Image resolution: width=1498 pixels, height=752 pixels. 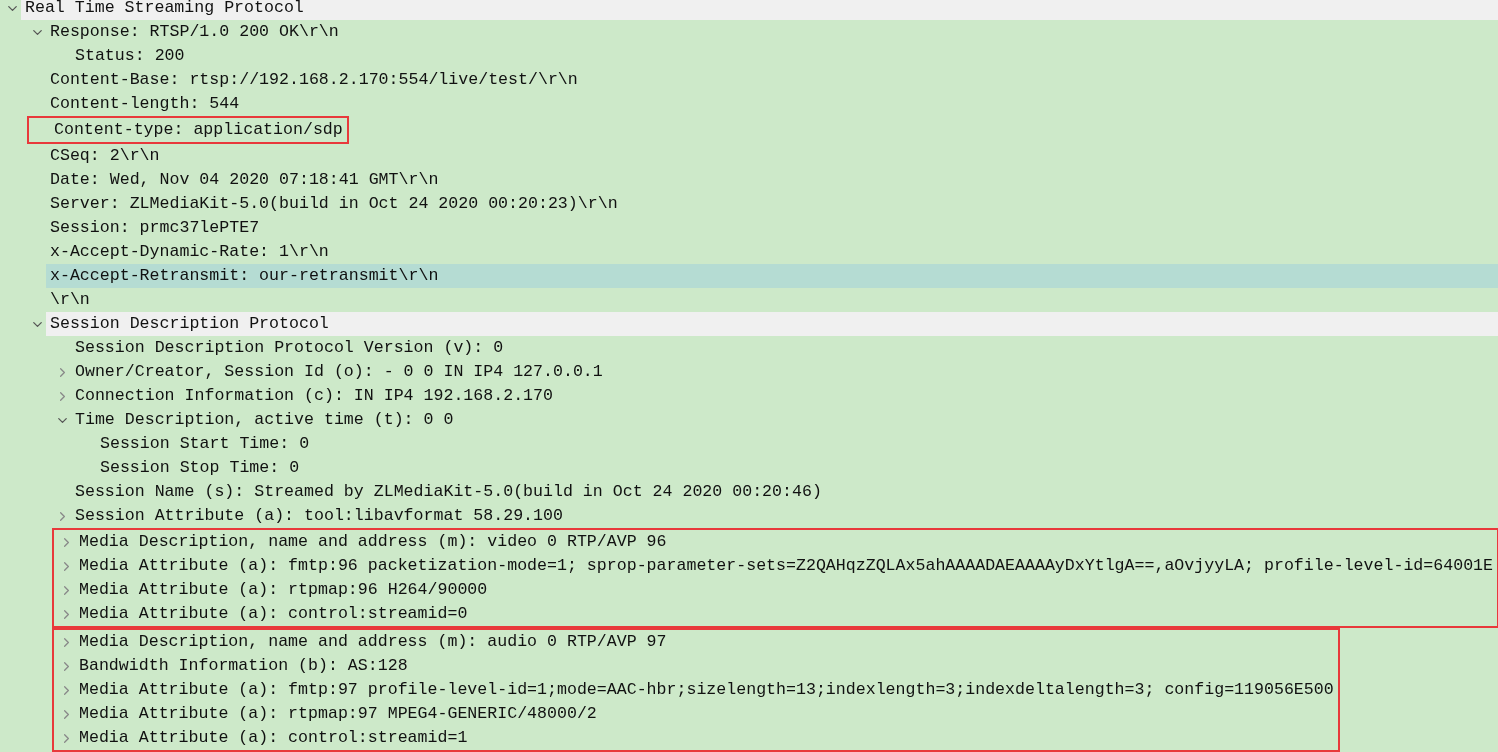 I want to click on tree-row-label: Connection Information (c): IN IP4 192.168.2.170, so click(x=784, y=396).